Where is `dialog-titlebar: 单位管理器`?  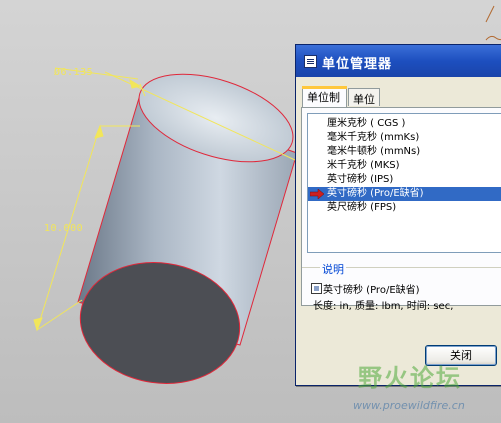
dialog-titlebar: 单位管理器 is located at coordinates (398, 61).